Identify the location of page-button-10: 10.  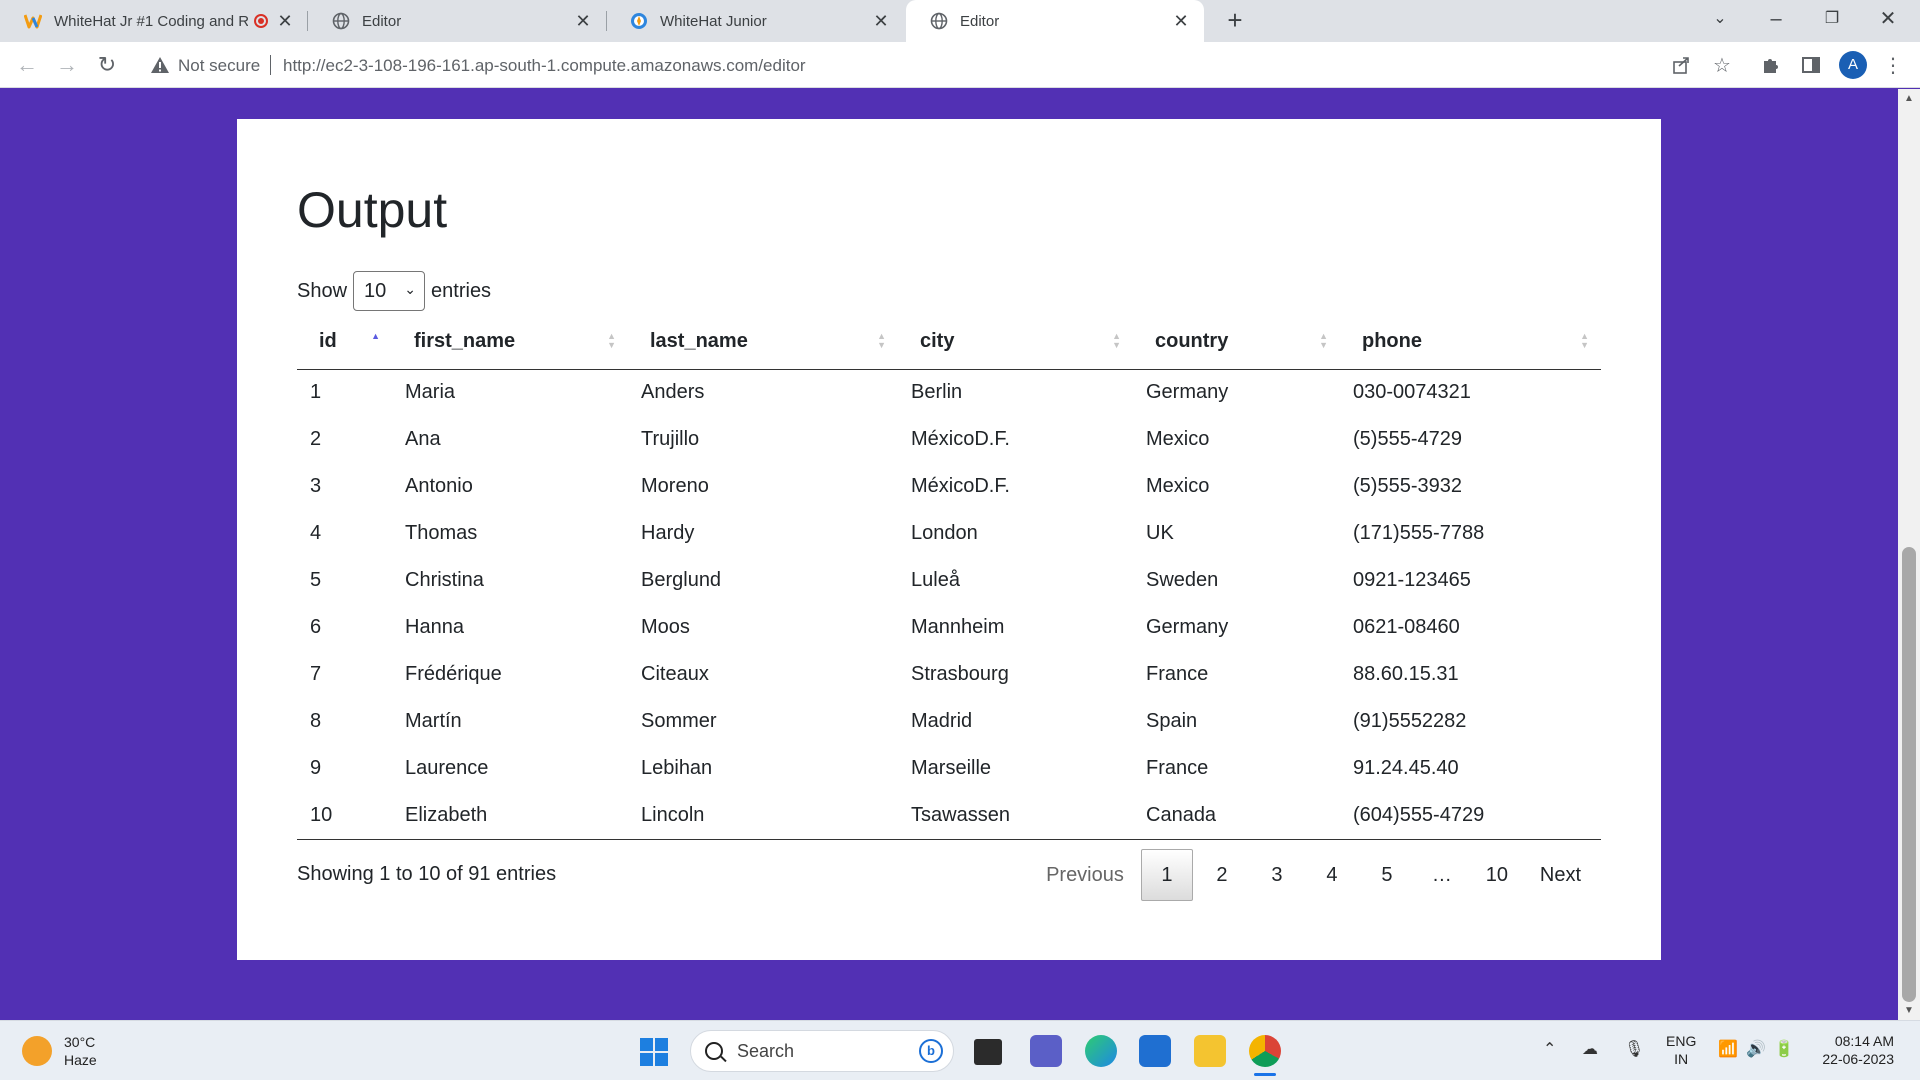
(1497, 875).